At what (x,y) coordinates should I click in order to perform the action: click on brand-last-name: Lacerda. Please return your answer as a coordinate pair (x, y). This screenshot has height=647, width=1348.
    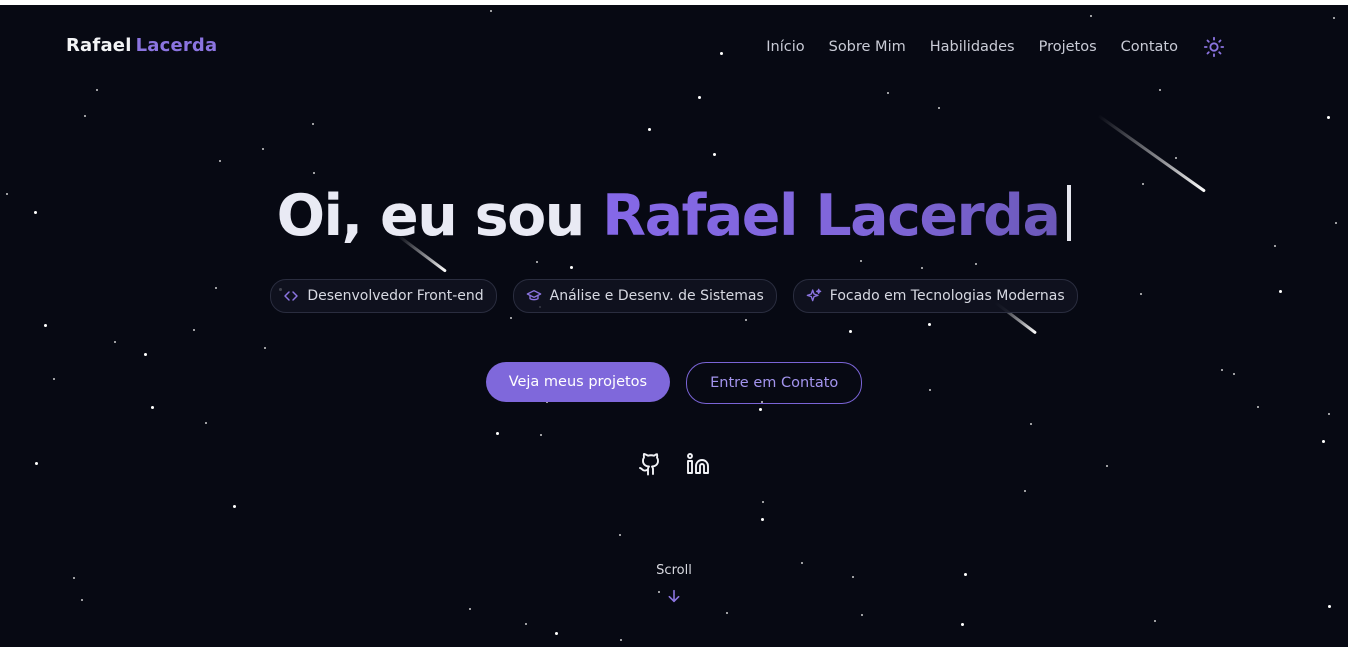
    Looking at the image, I should click on (176, 45).